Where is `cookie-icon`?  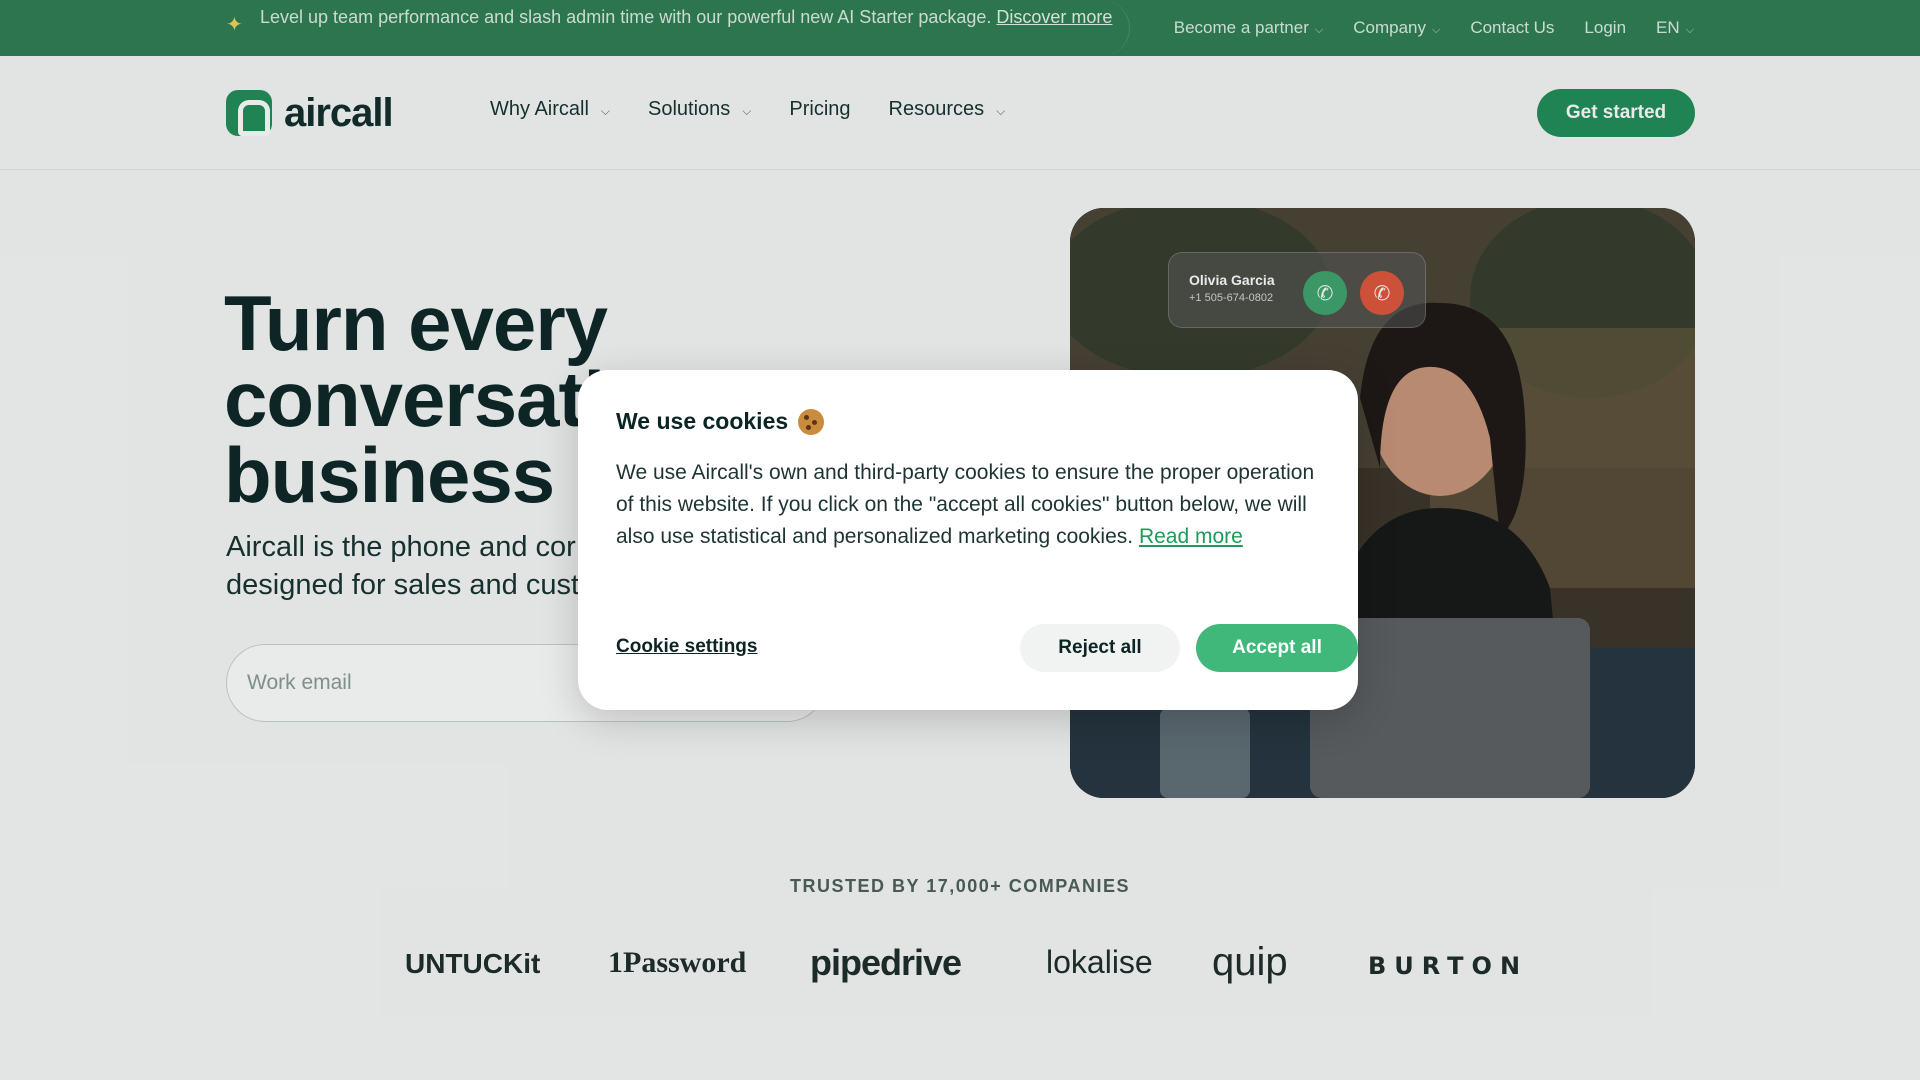
cookie-icon is located at coordinates (811, 421).